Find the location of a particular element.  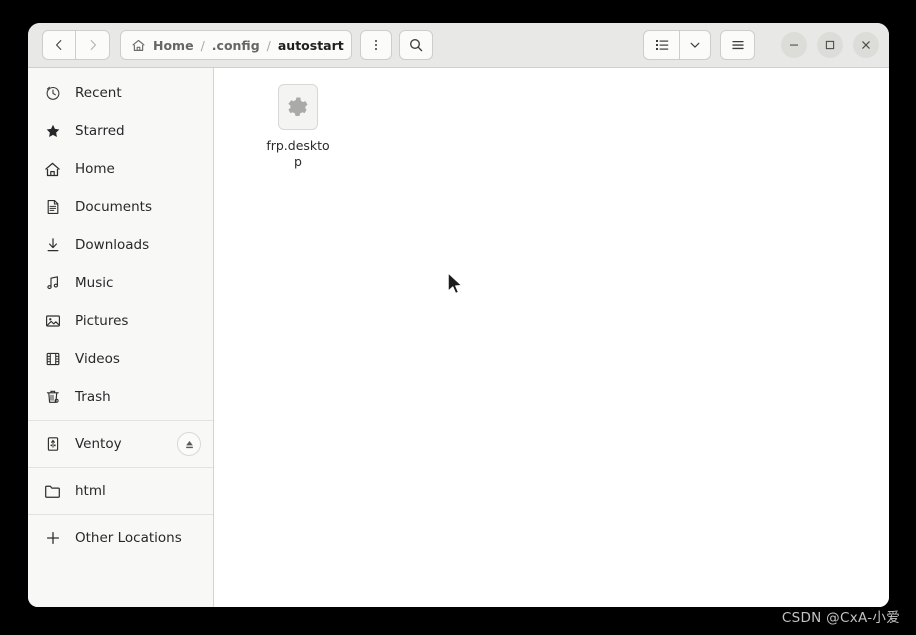

chevron-right-icon is located at coordinates (93, 45).